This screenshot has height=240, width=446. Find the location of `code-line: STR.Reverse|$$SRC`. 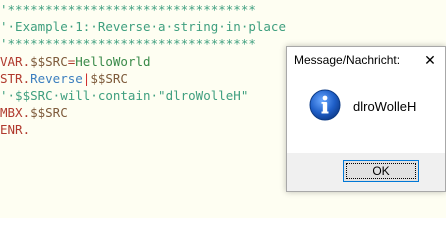

code-line: STR.Reverse|$$SRC is located at coordinates (64, 78).